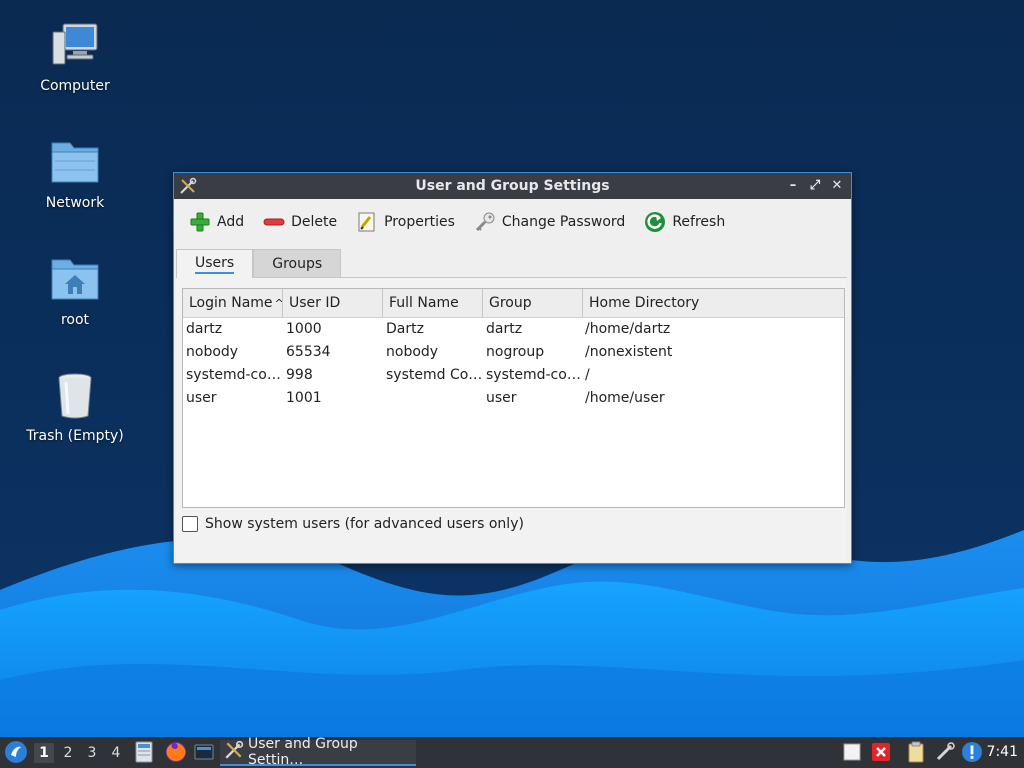  I want to click on column-header-label: User ID, so click(315, 303).